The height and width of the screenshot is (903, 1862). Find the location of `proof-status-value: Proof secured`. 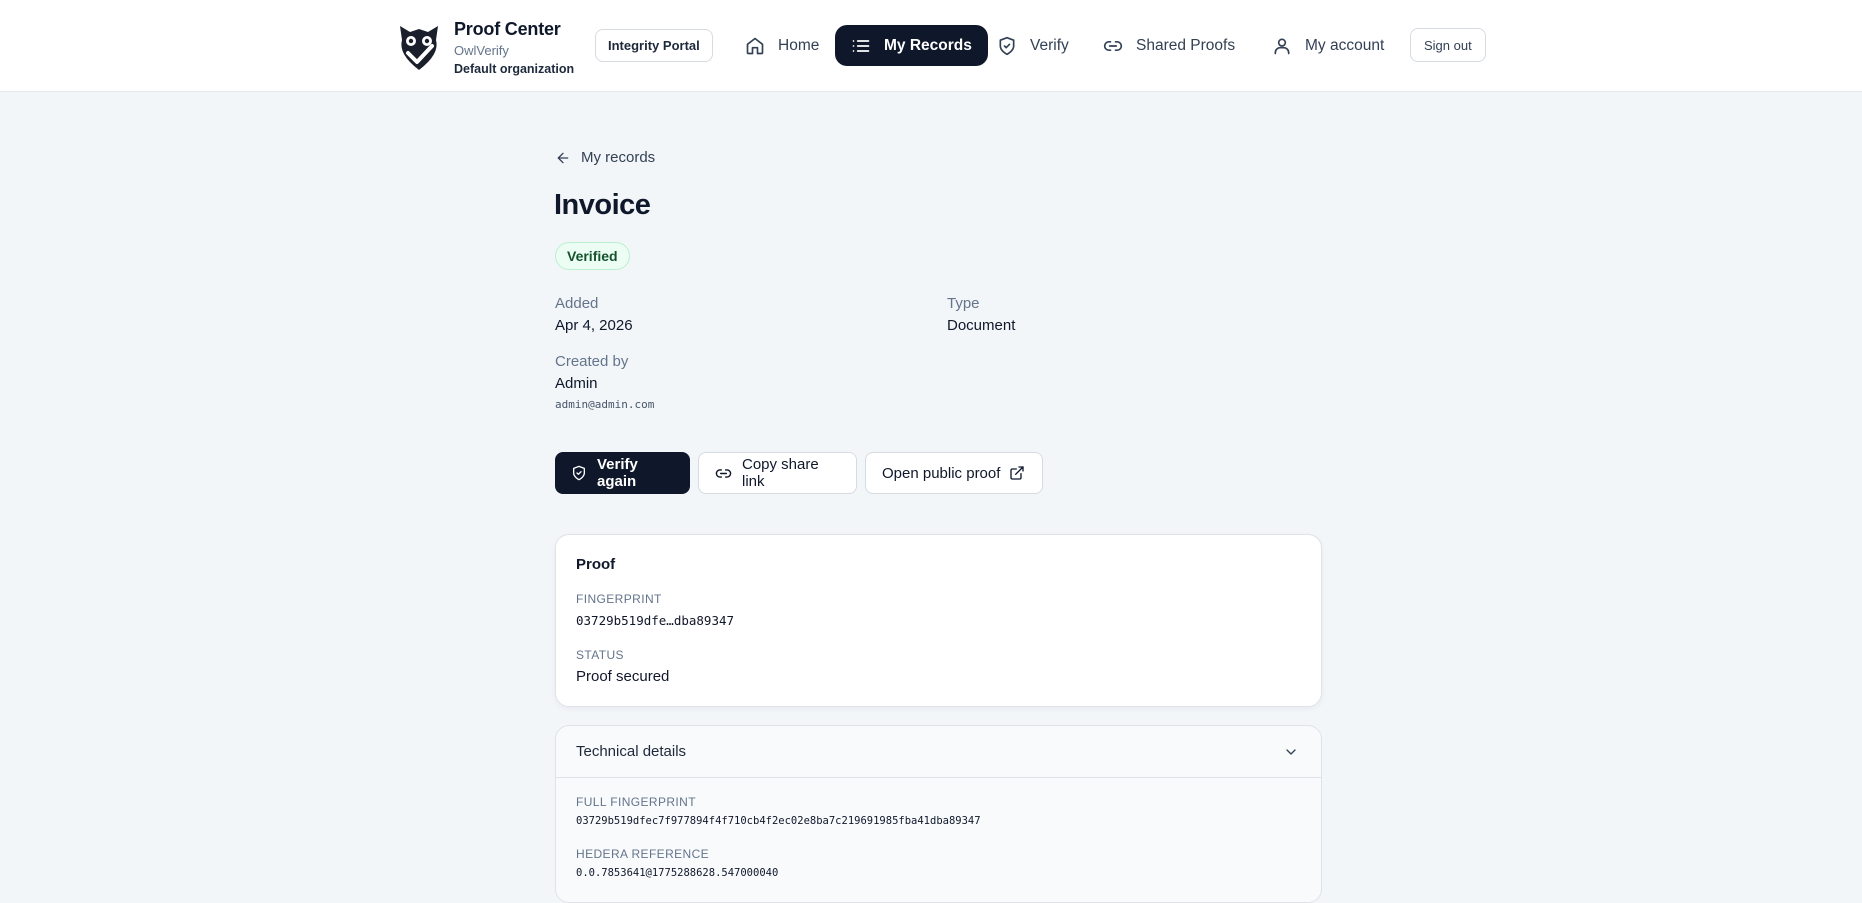

proof-status-value: Proof secured is located at coordinates (623, 676).